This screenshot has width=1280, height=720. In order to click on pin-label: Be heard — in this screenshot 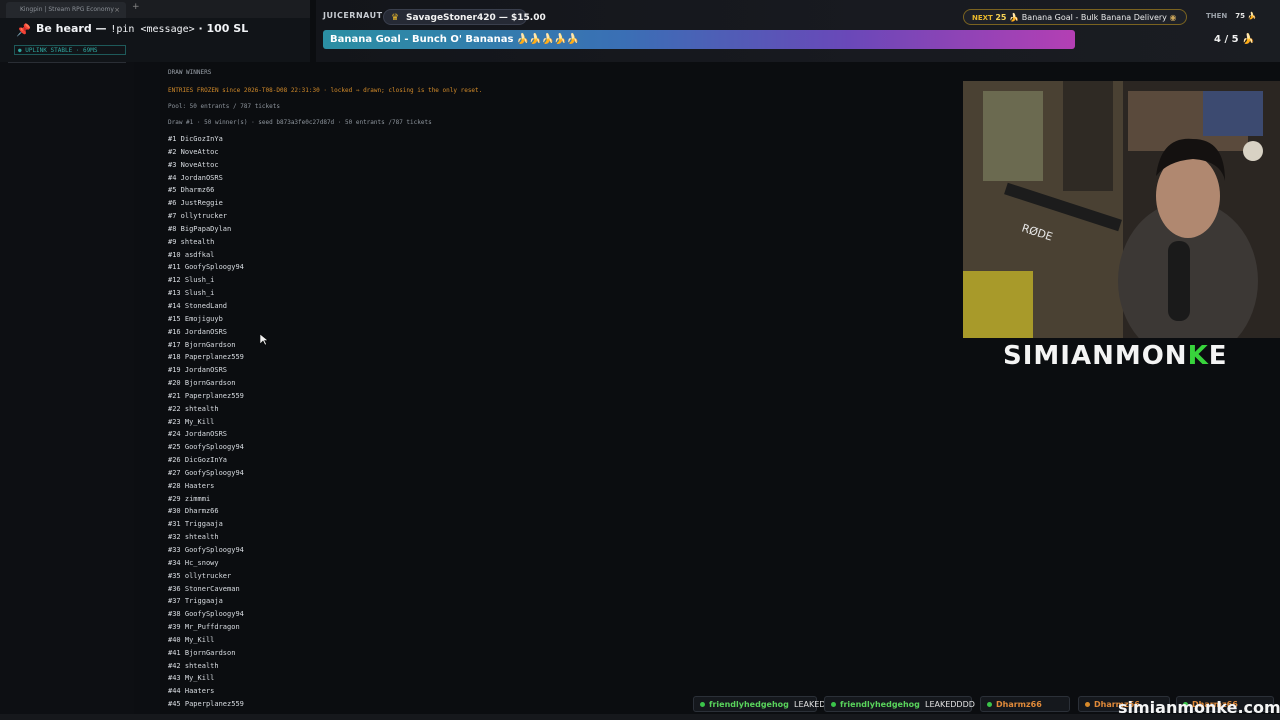, I will do `click(73, 28)`.